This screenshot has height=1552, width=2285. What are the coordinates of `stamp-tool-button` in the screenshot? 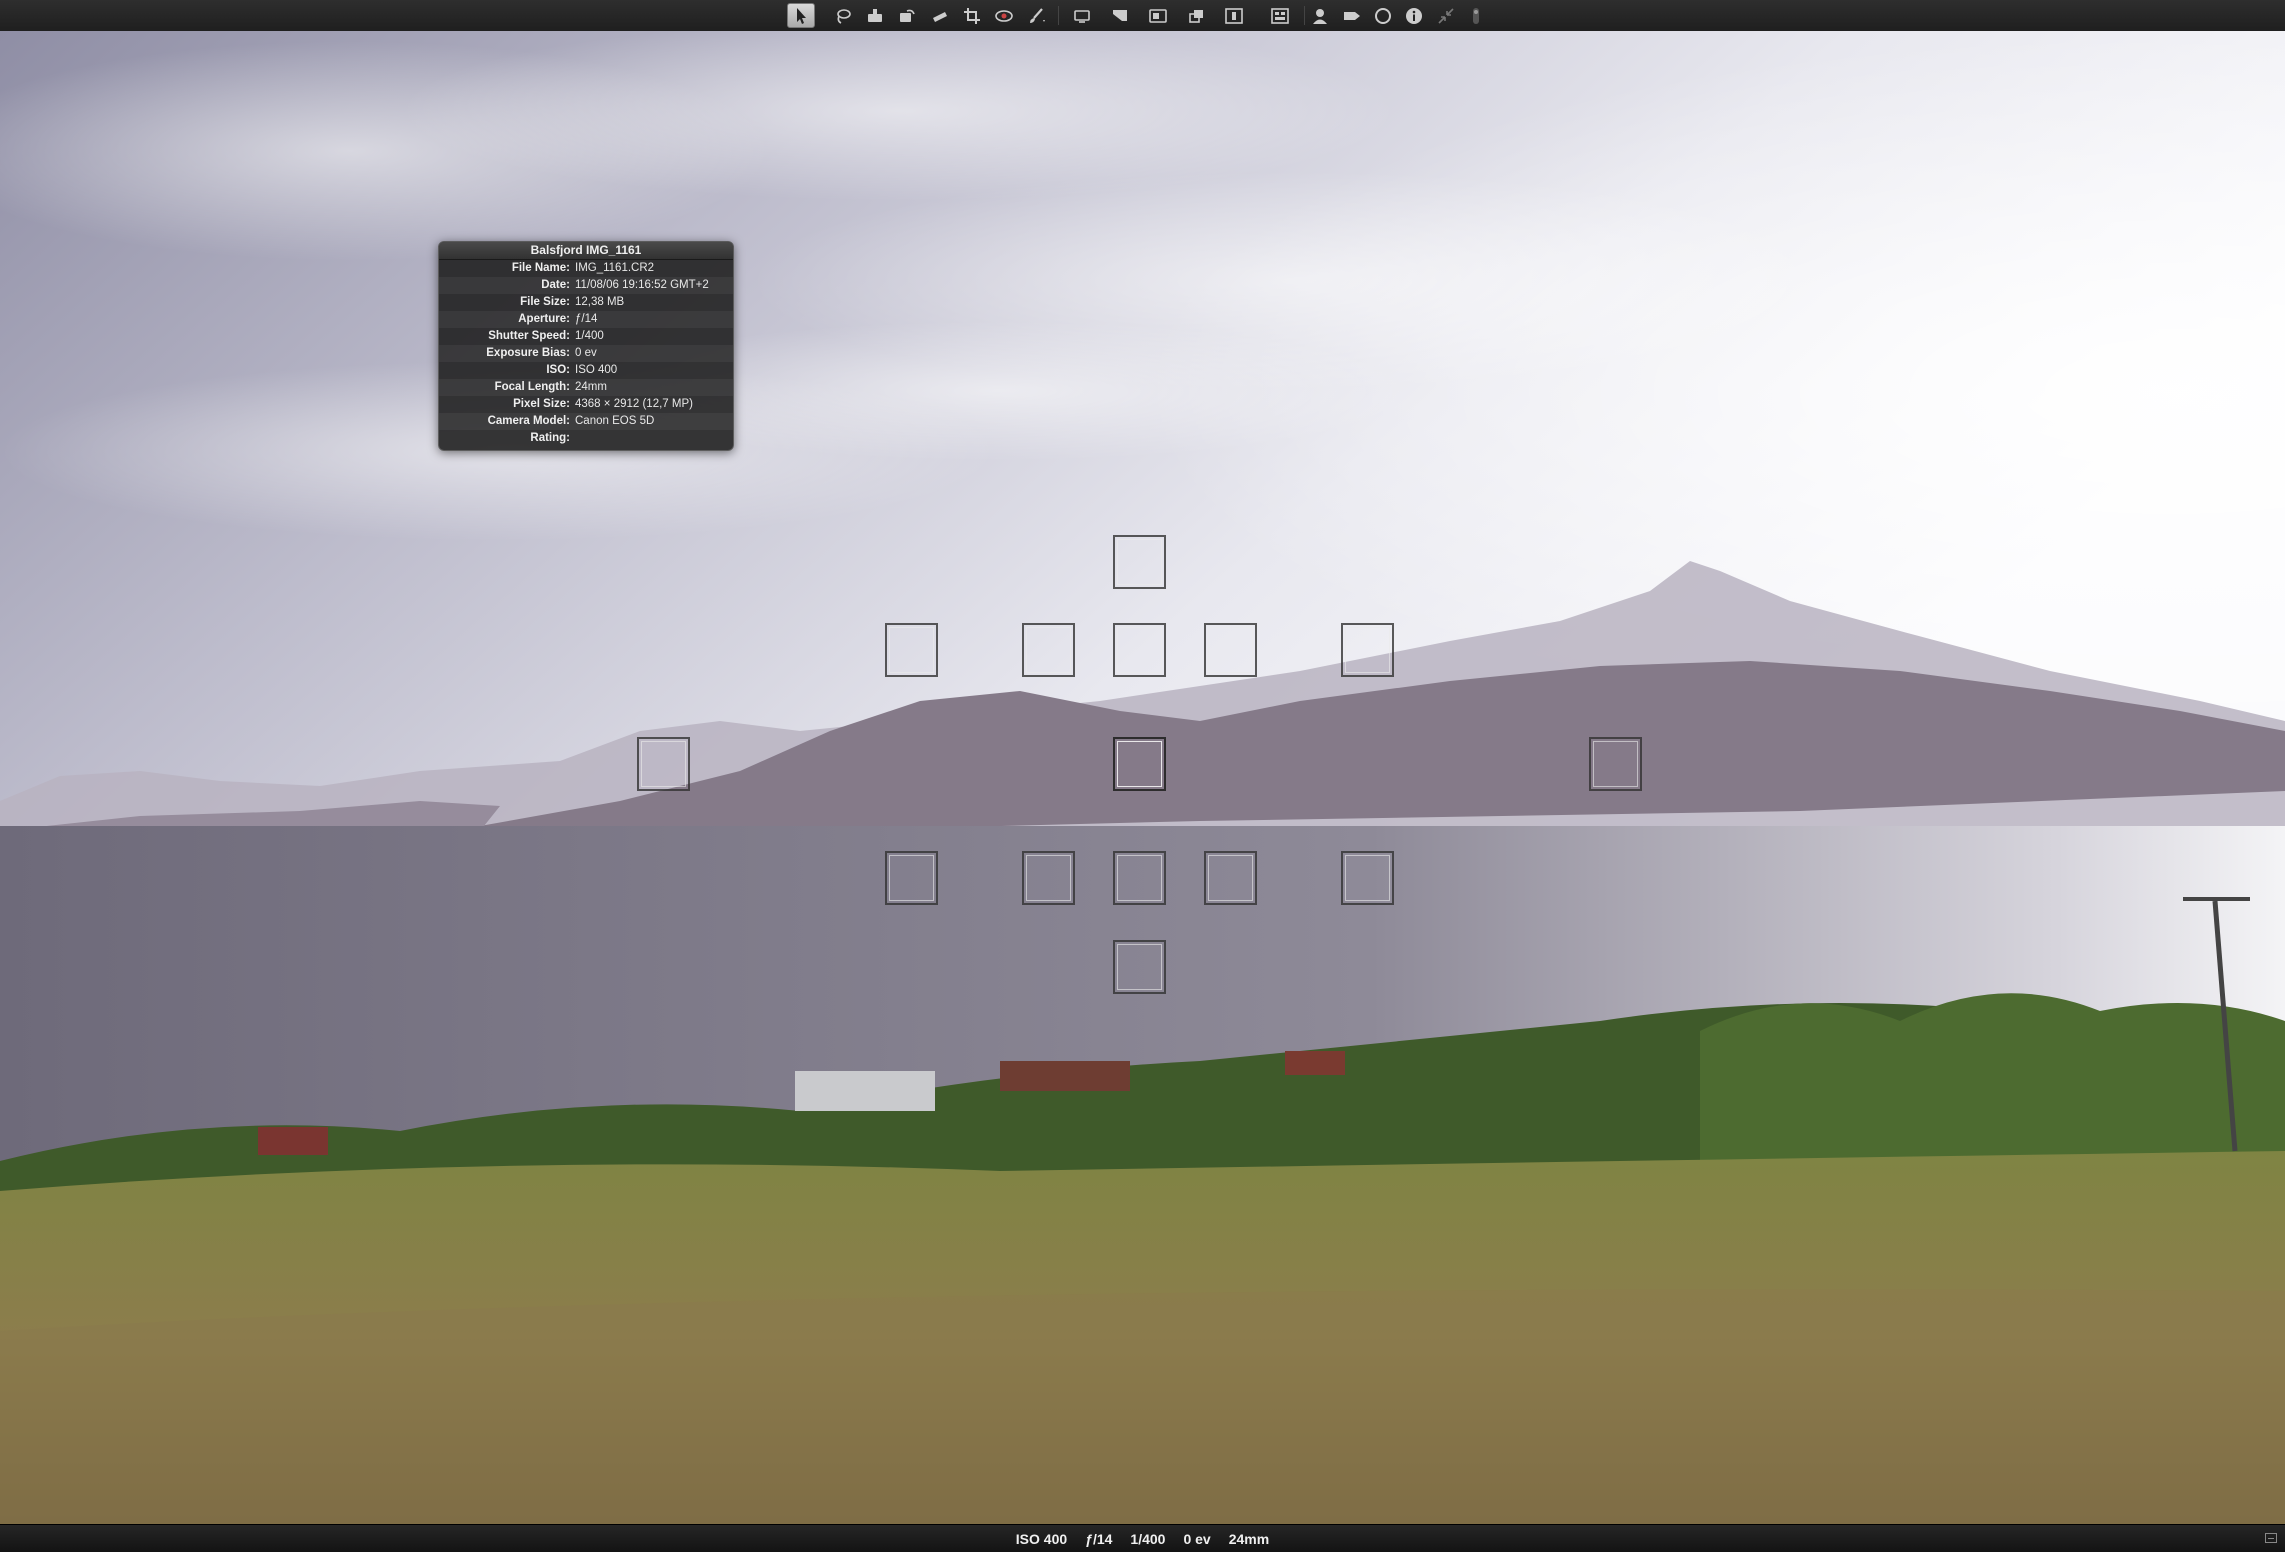 It's located at (875, 15).